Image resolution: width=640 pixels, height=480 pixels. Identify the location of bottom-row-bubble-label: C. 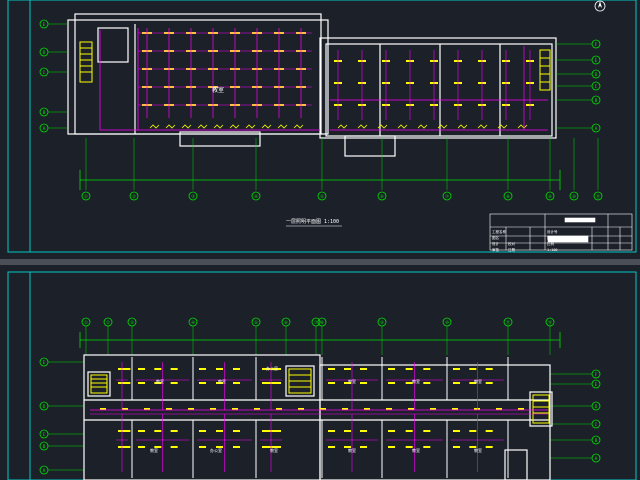
(44, 435).